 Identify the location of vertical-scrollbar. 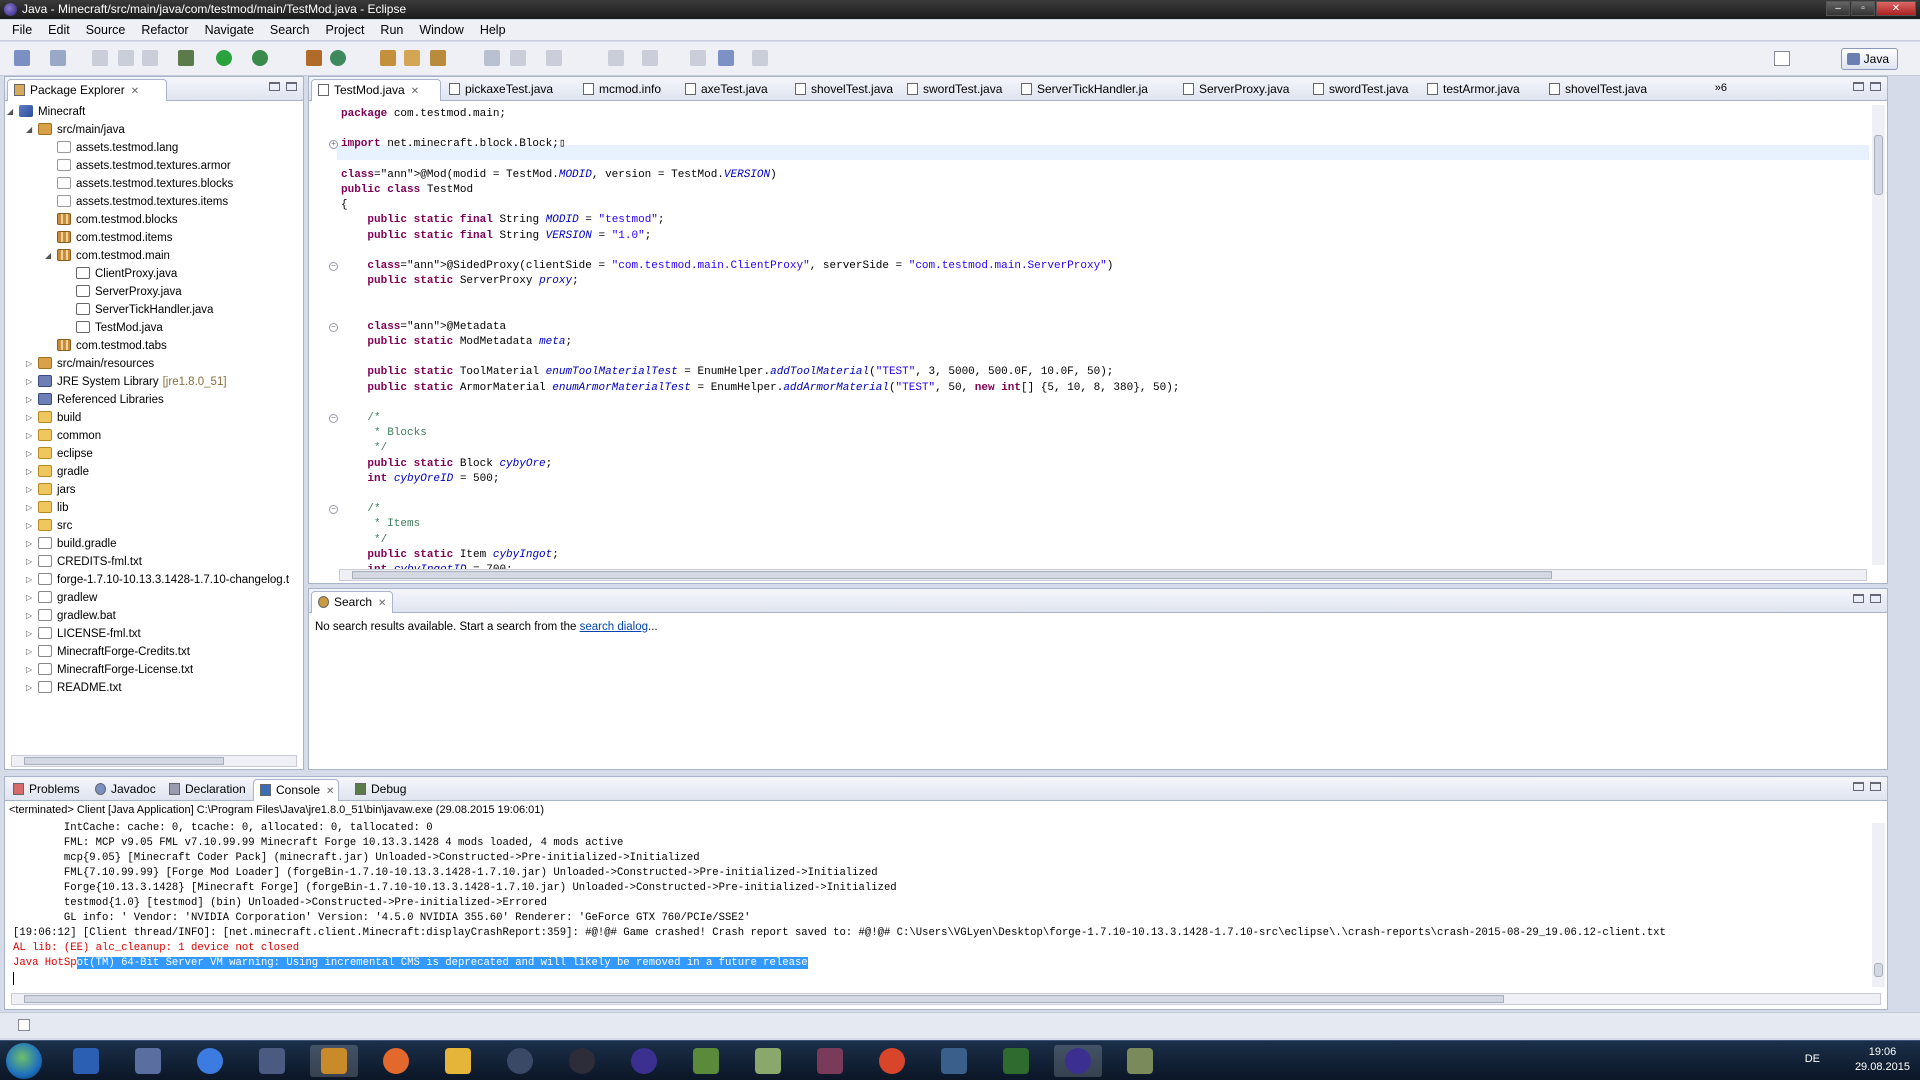
(1878, 335).